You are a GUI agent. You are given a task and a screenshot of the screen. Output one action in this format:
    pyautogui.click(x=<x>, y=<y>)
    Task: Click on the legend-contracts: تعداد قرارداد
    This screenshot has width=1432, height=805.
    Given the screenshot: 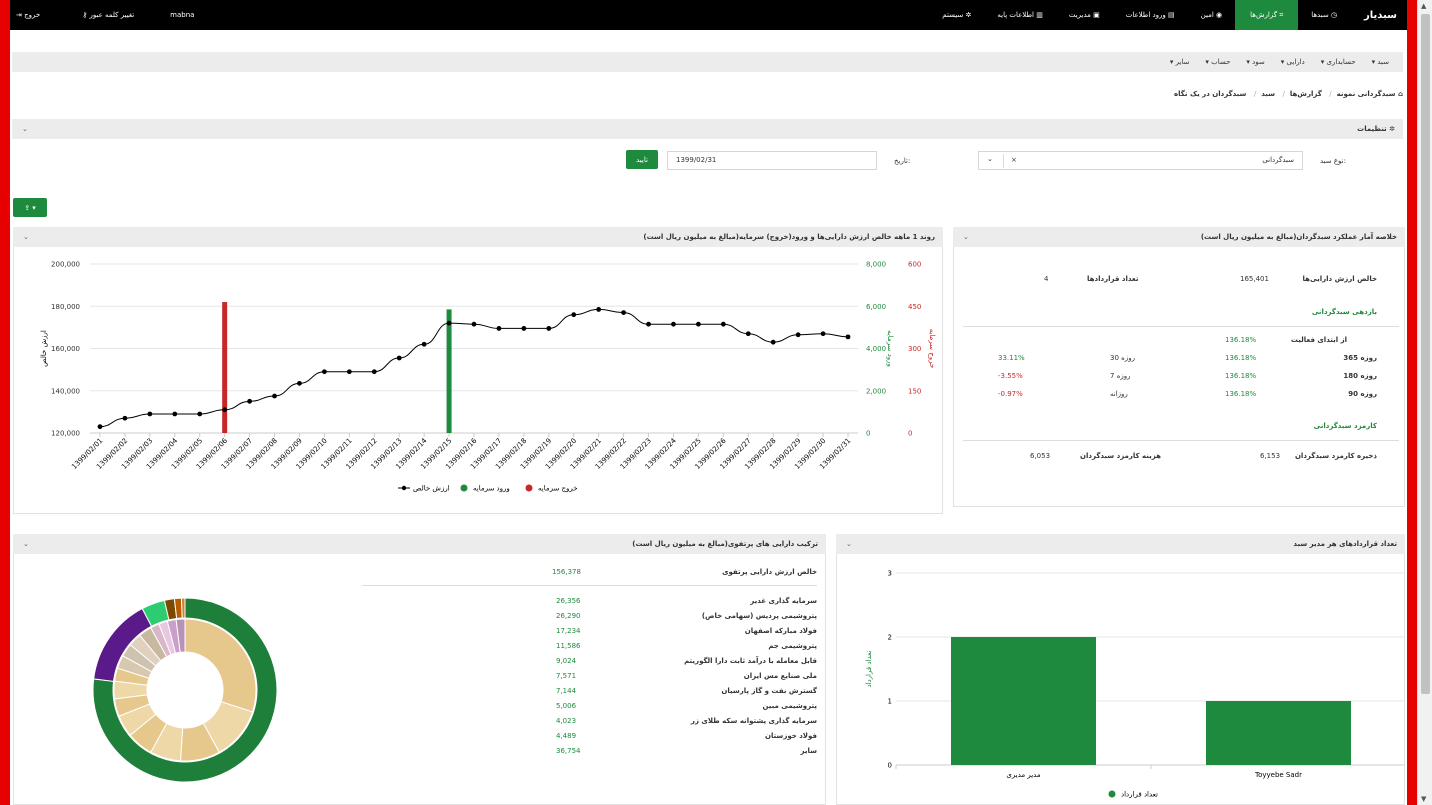 What is the action you would take?
    pyautogui.click(x=1139, y=795)
    